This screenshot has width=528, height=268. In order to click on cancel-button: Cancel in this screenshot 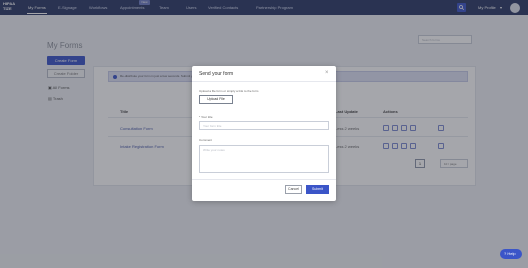, I will do `click(293, 189)`.